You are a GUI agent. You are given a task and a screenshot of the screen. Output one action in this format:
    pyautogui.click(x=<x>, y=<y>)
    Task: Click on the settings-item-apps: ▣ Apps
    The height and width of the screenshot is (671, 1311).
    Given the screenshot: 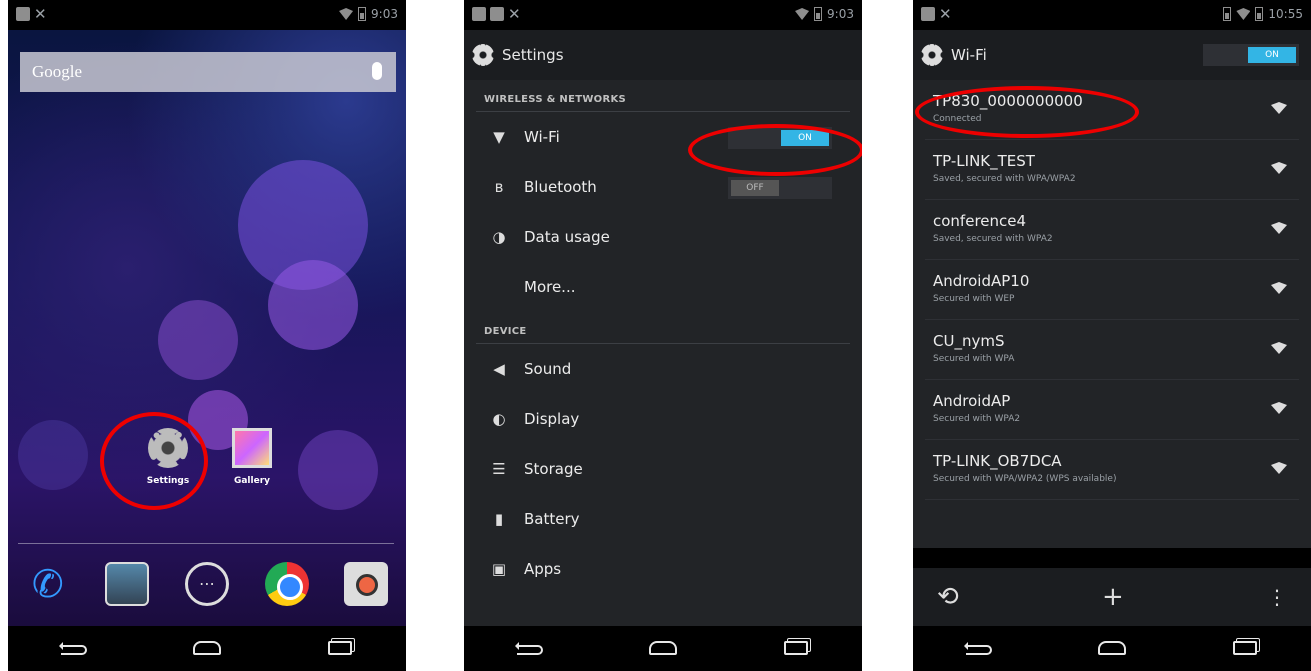 What is the action you would take?
    pyautogui.click(x=663, y=569)
    